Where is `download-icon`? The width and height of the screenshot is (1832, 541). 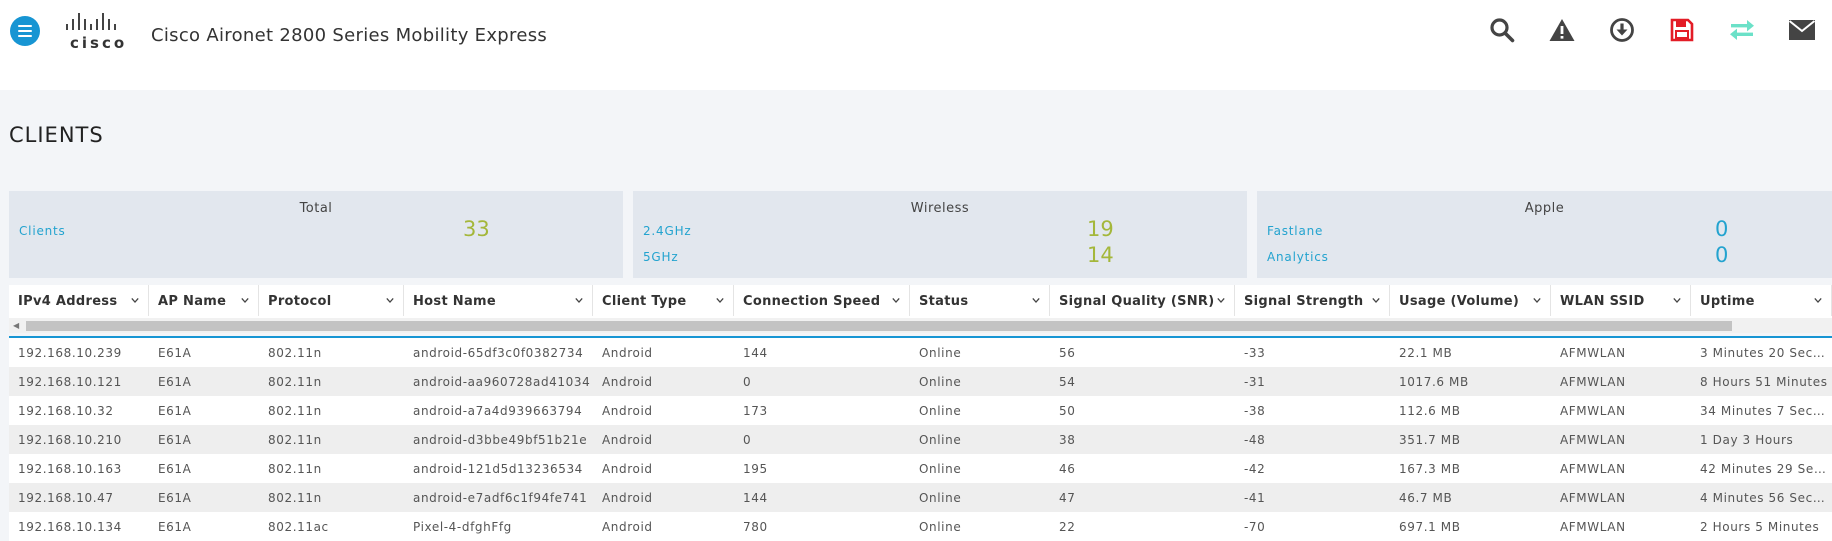
download-icon is located at coordinates (1622, 30).